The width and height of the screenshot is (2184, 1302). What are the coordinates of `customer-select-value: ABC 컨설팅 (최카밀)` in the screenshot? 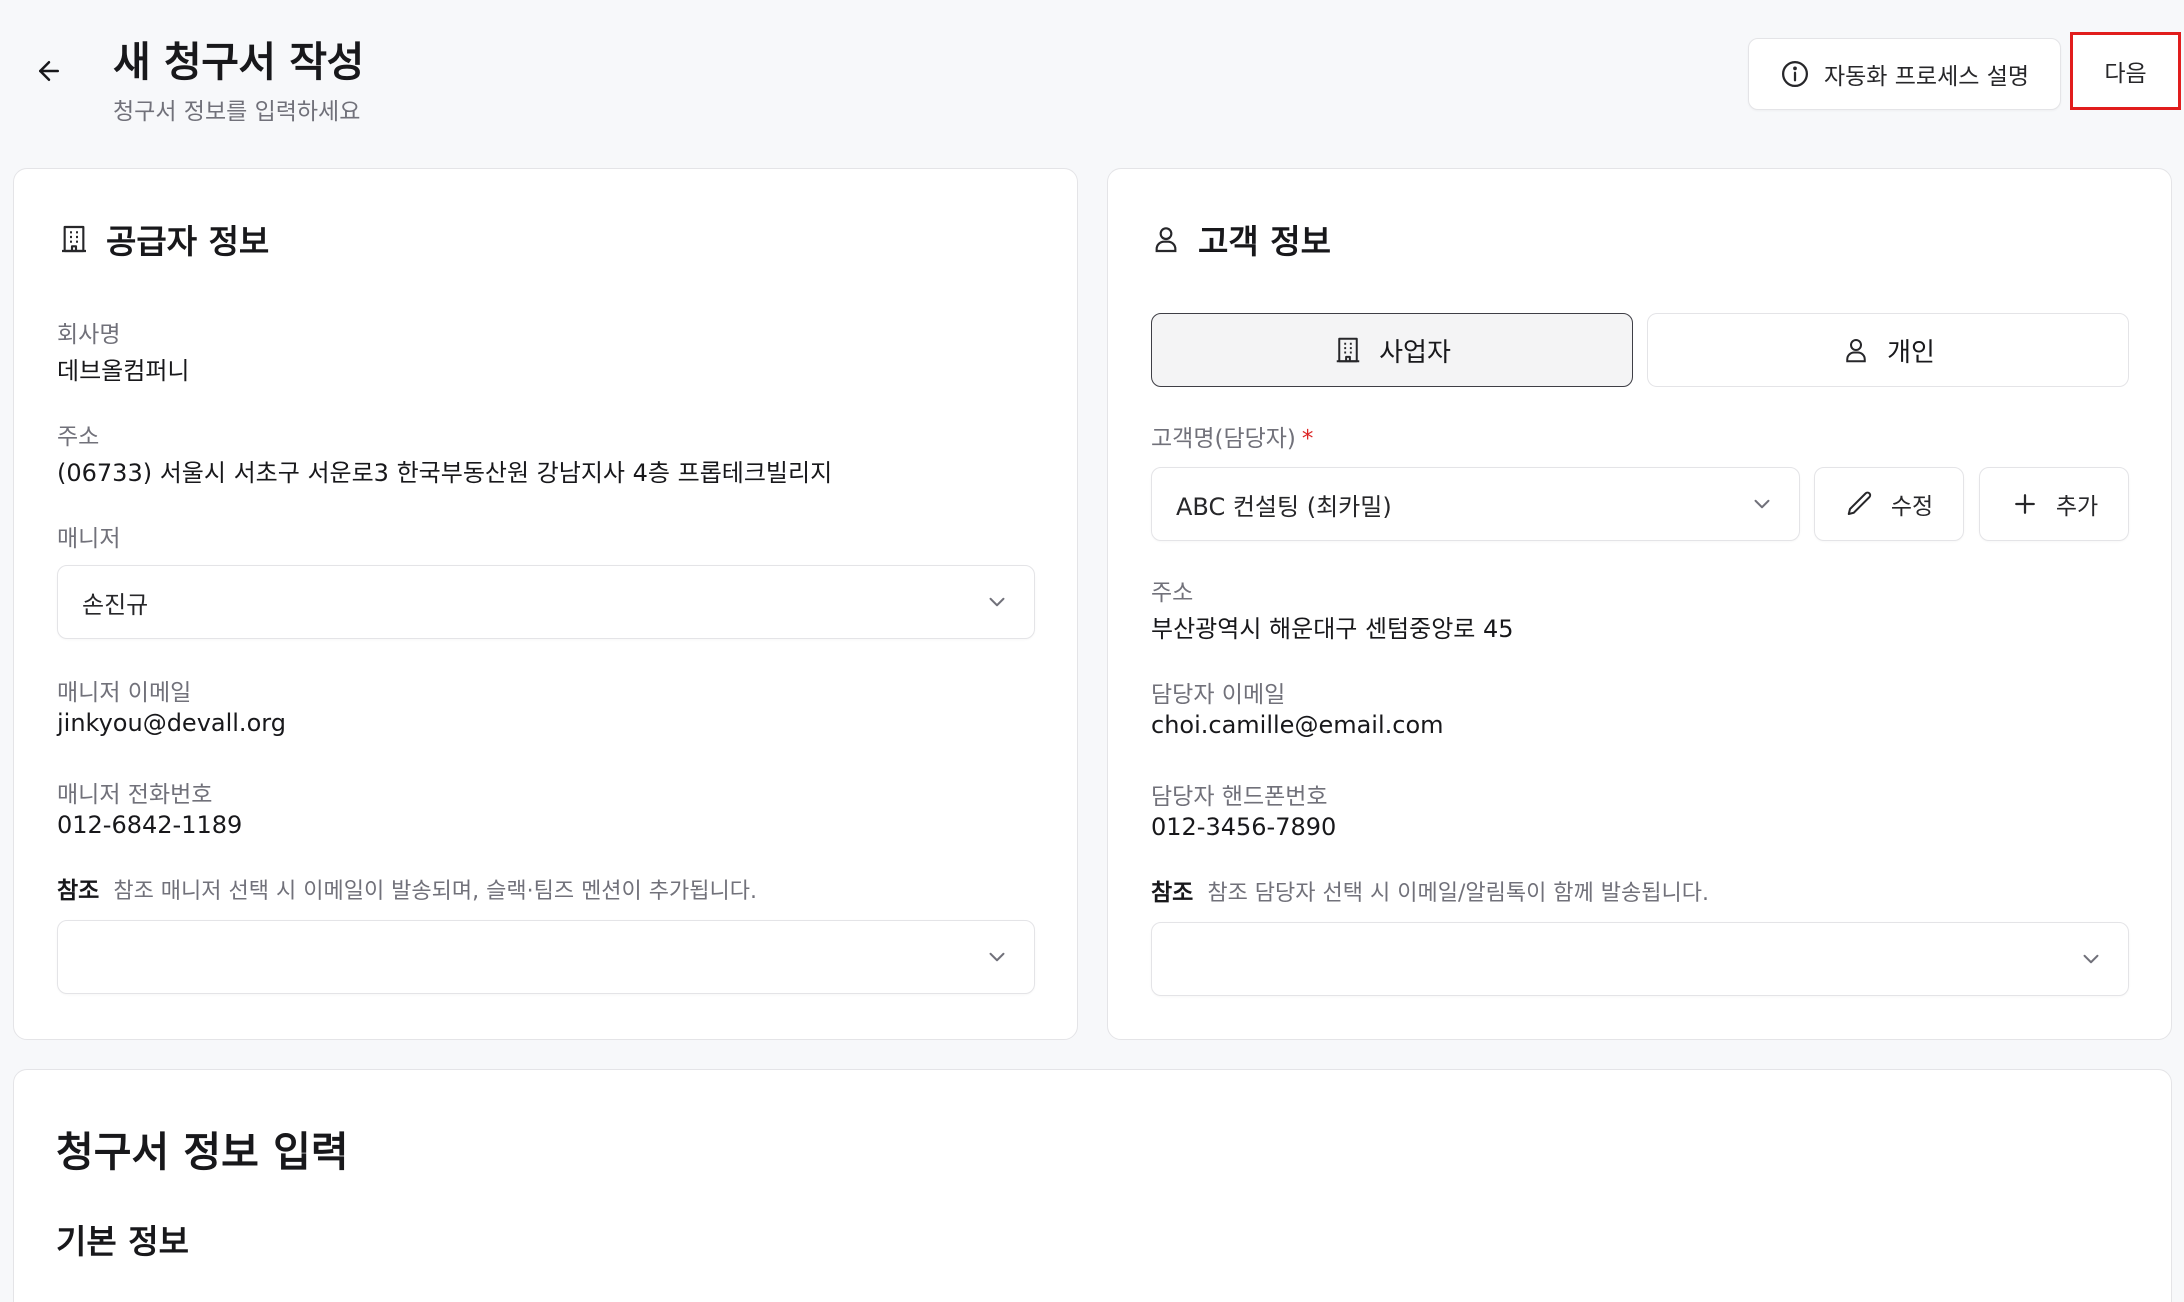 It's located at (1284, 506).